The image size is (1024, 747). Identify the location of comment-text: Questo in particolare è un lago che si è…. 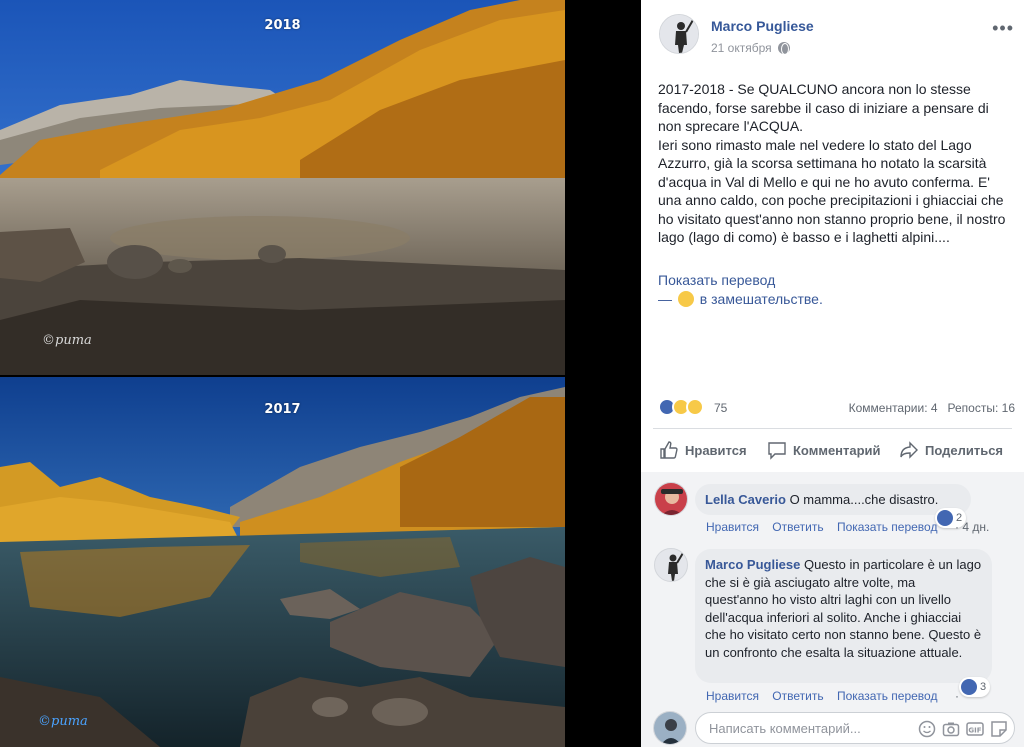
(843, 608).